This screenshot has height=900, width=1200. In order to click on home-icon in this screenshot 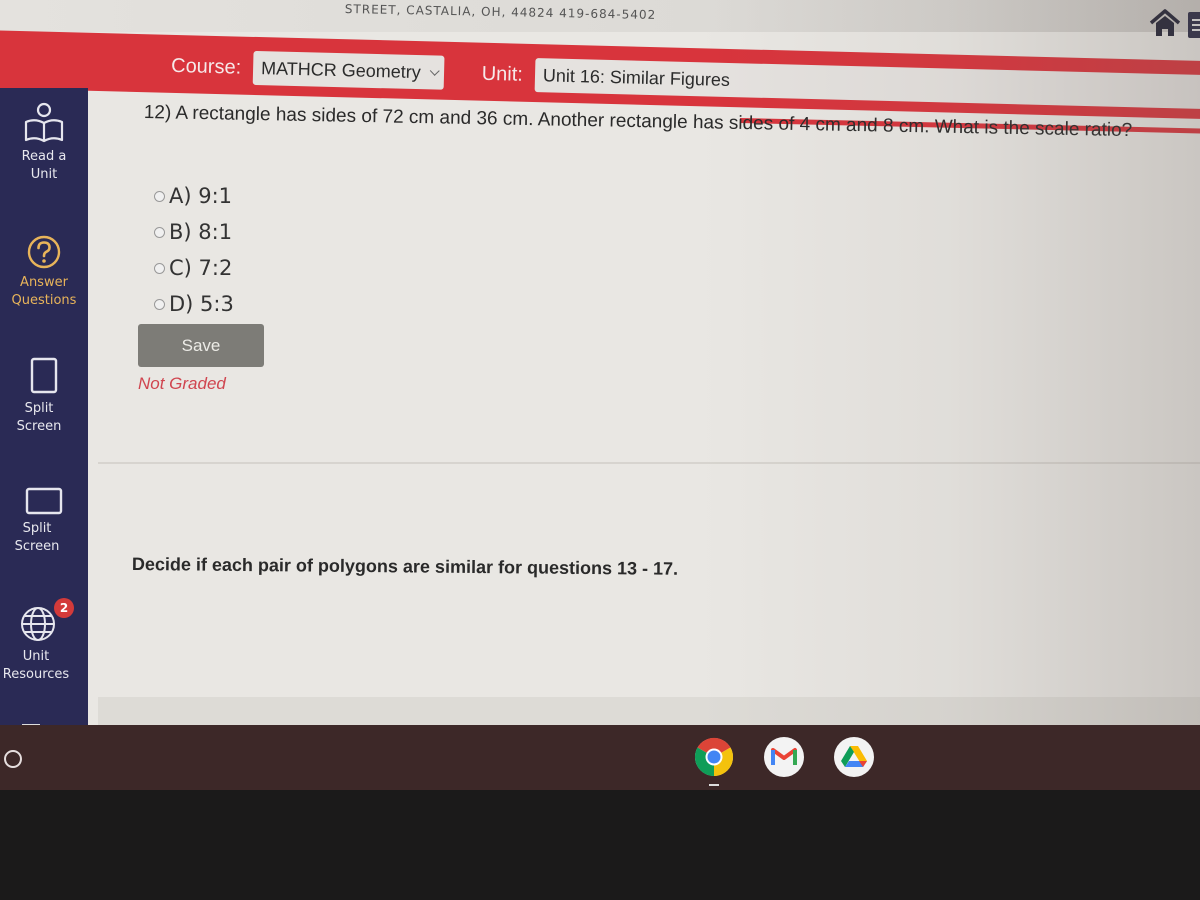, I will do `click(1165, 22)`.